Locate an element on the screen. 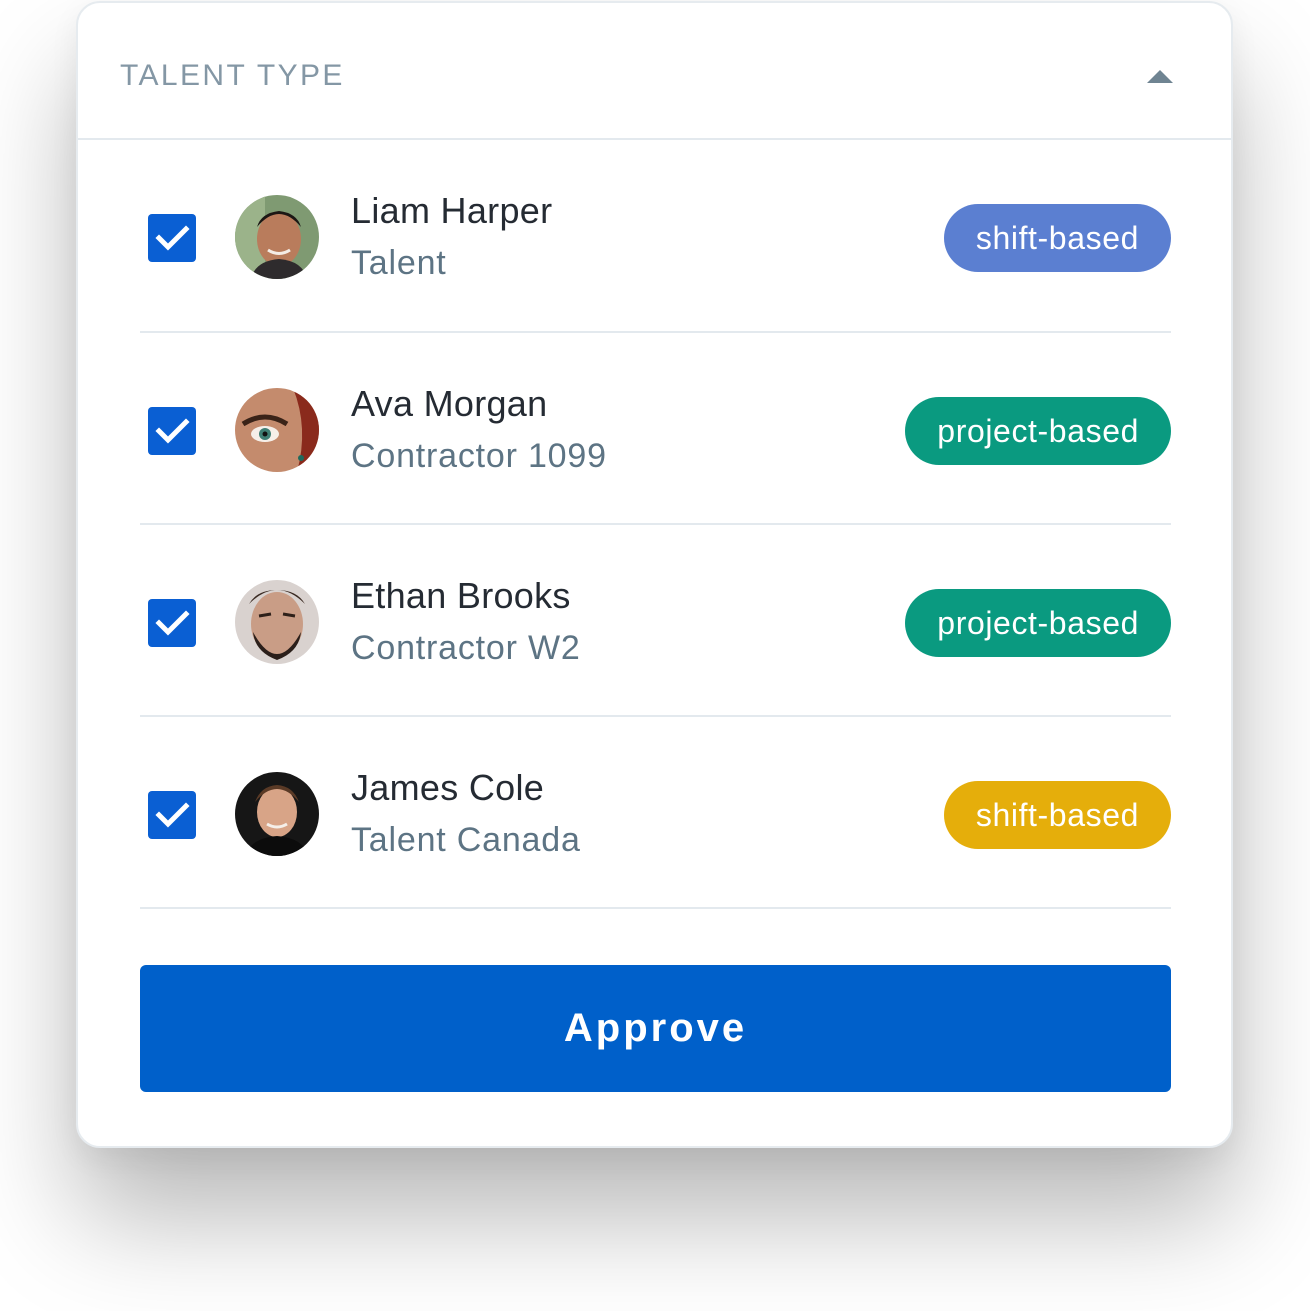 Image resolution: width=1310 pixels, height=1311 pixels. panel-header: TALENT TYPE is located at coordinates (654, 71).